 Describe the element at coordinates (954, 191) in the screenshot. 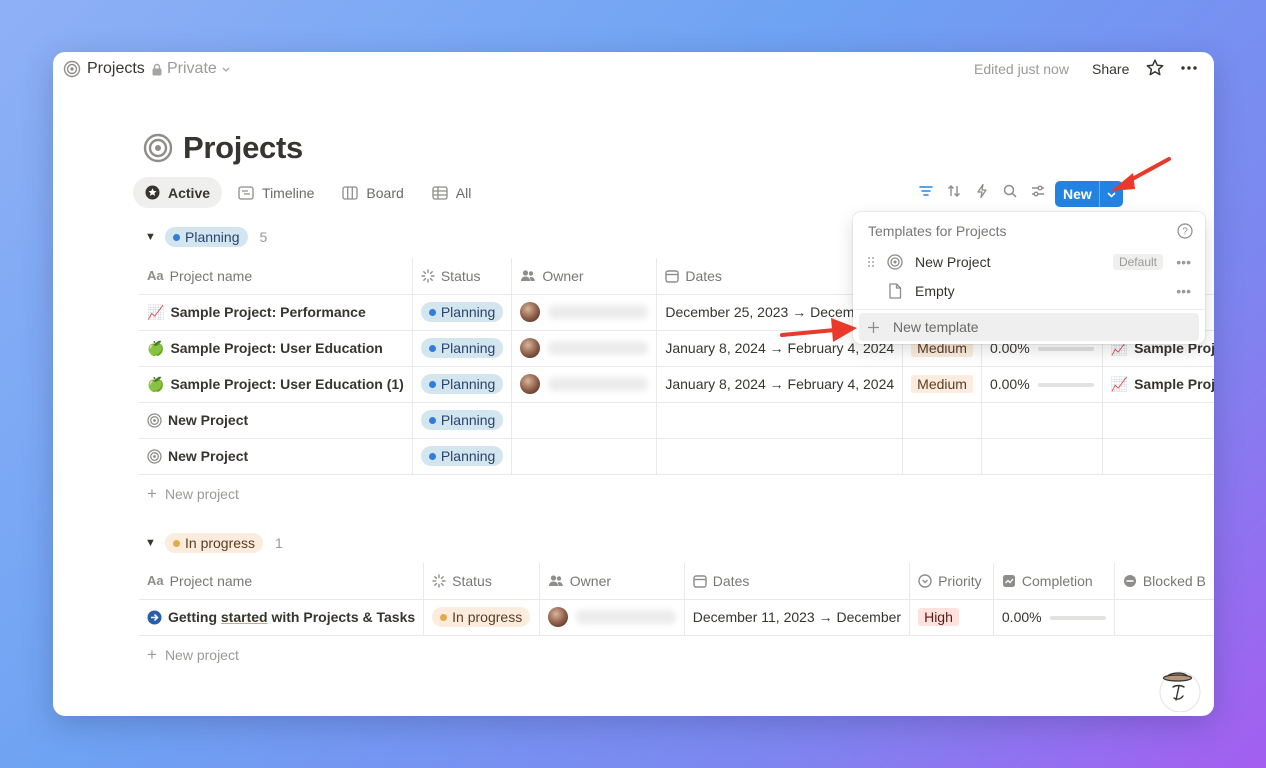

I see `sort-icon` at that location.